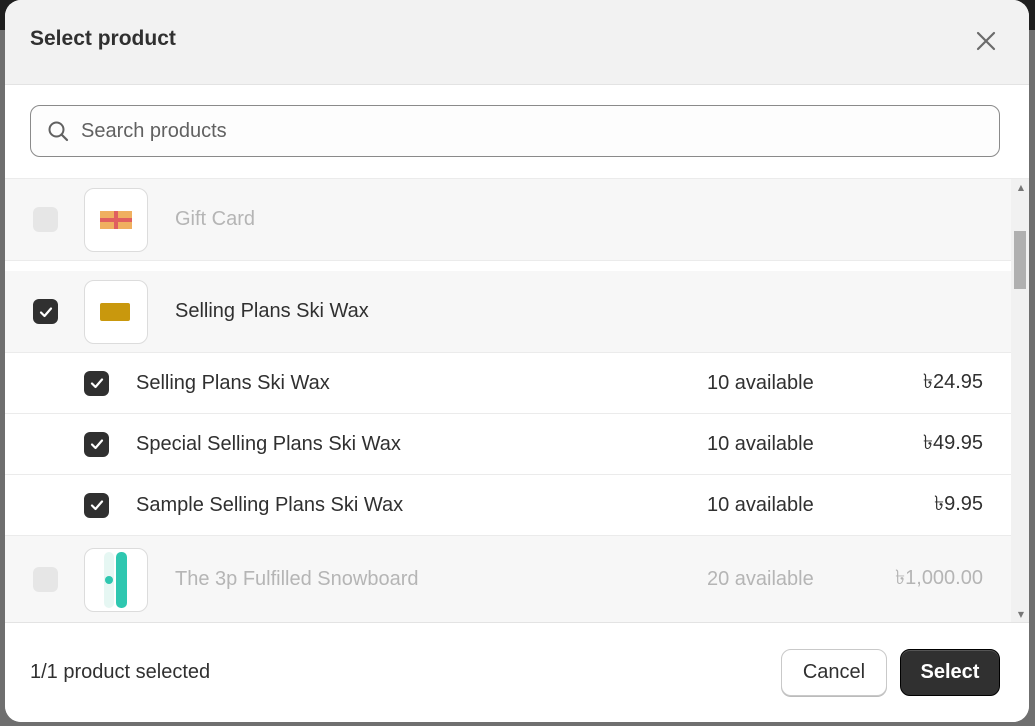 The width and height of the screenshot is (1035, 726). I want to click on selection-status: 1/1 product selected, so click(120, 672).